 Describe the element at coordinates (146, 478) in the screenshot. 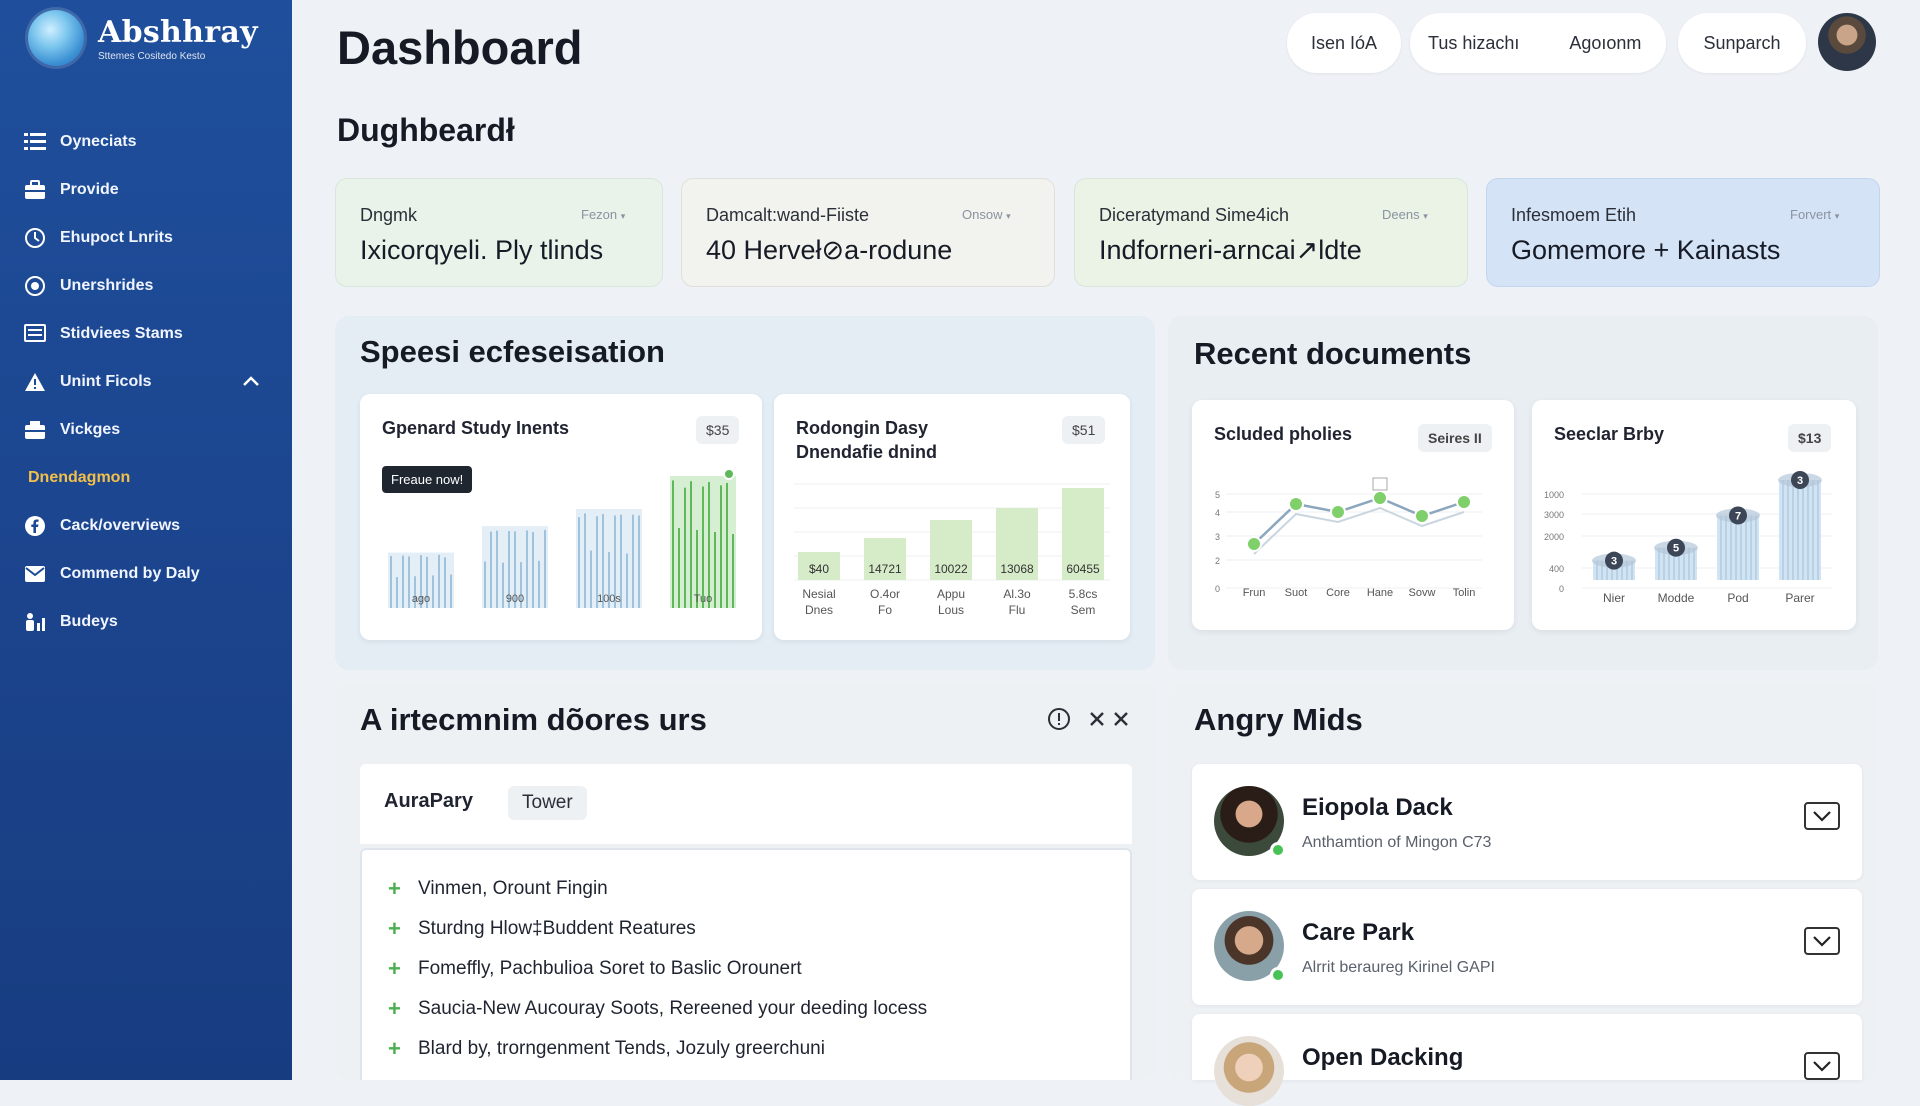

I see `sidebar-item-dnendagmon: Dnendagmon` at that location.